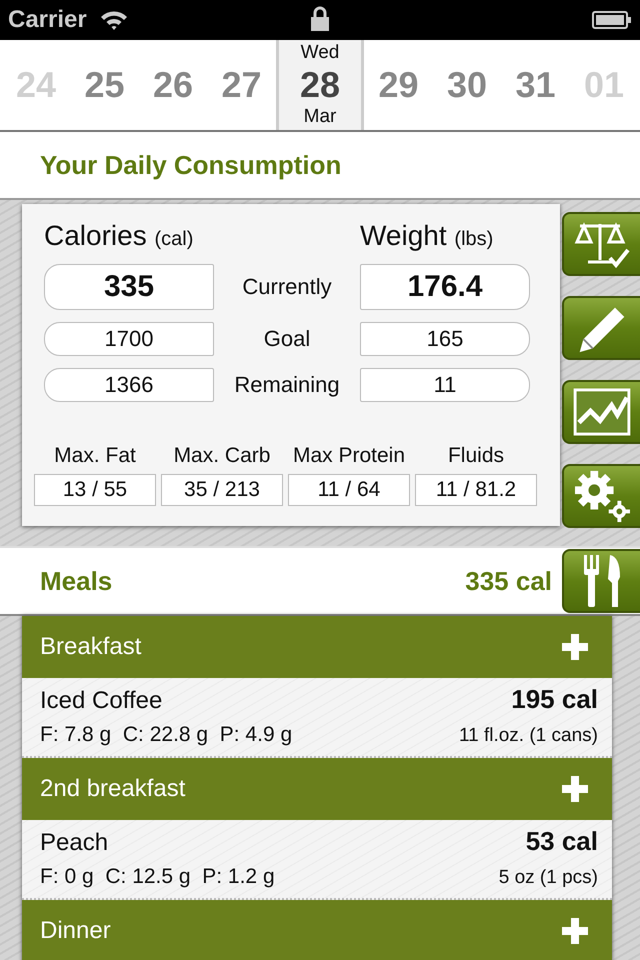  What do you see at coordinates (75, 931) in the screenshot?
I see `meal-name: Dinner` at bounding box center [75, 931].